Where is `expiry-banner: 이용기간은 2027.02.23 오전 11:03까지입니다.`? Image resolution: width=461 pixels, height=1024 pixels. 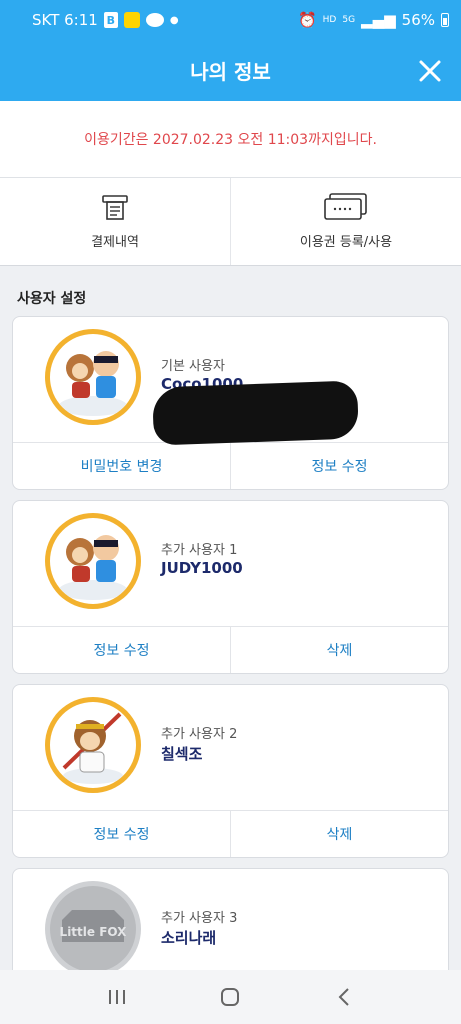
expiry-banner: 이용기간은 2027.02.23 오전 11:03까지입니다. is located at coordinates (230, 139).